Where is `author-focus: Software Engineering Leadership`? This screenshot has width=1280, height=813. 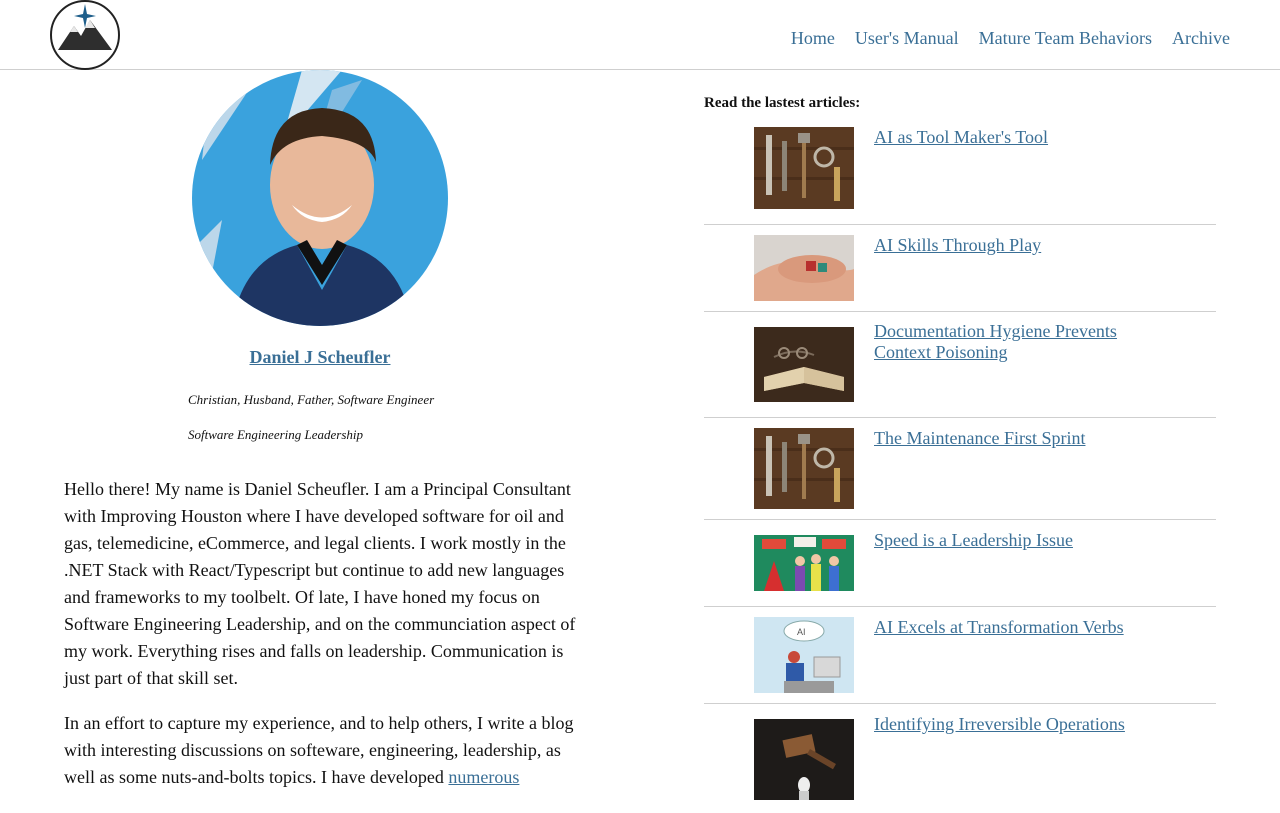
author-focus: Software Engineering Leadership is located at coordinates (275, 434).